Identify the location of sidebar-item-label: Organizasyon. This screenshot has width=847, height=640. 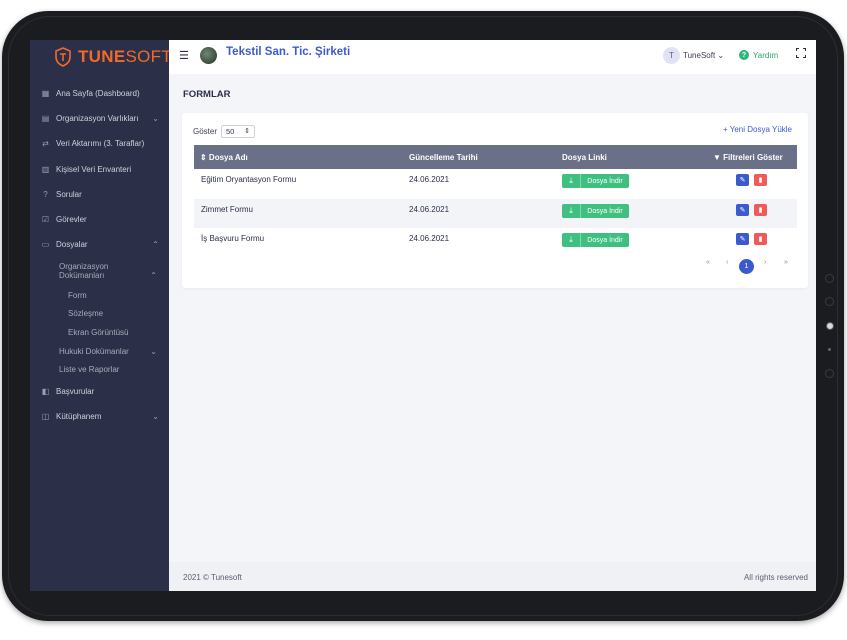
(84, 266).